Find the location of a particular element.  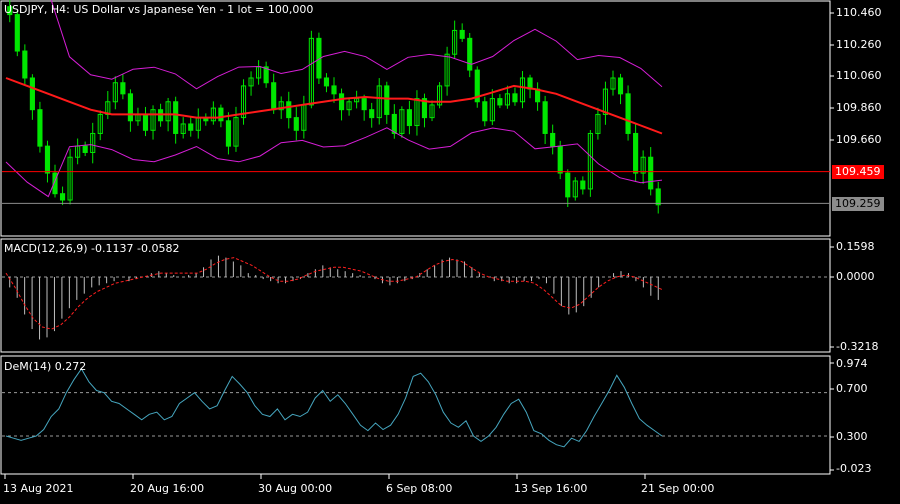

dem-layer is located at coordinates (416, 407).